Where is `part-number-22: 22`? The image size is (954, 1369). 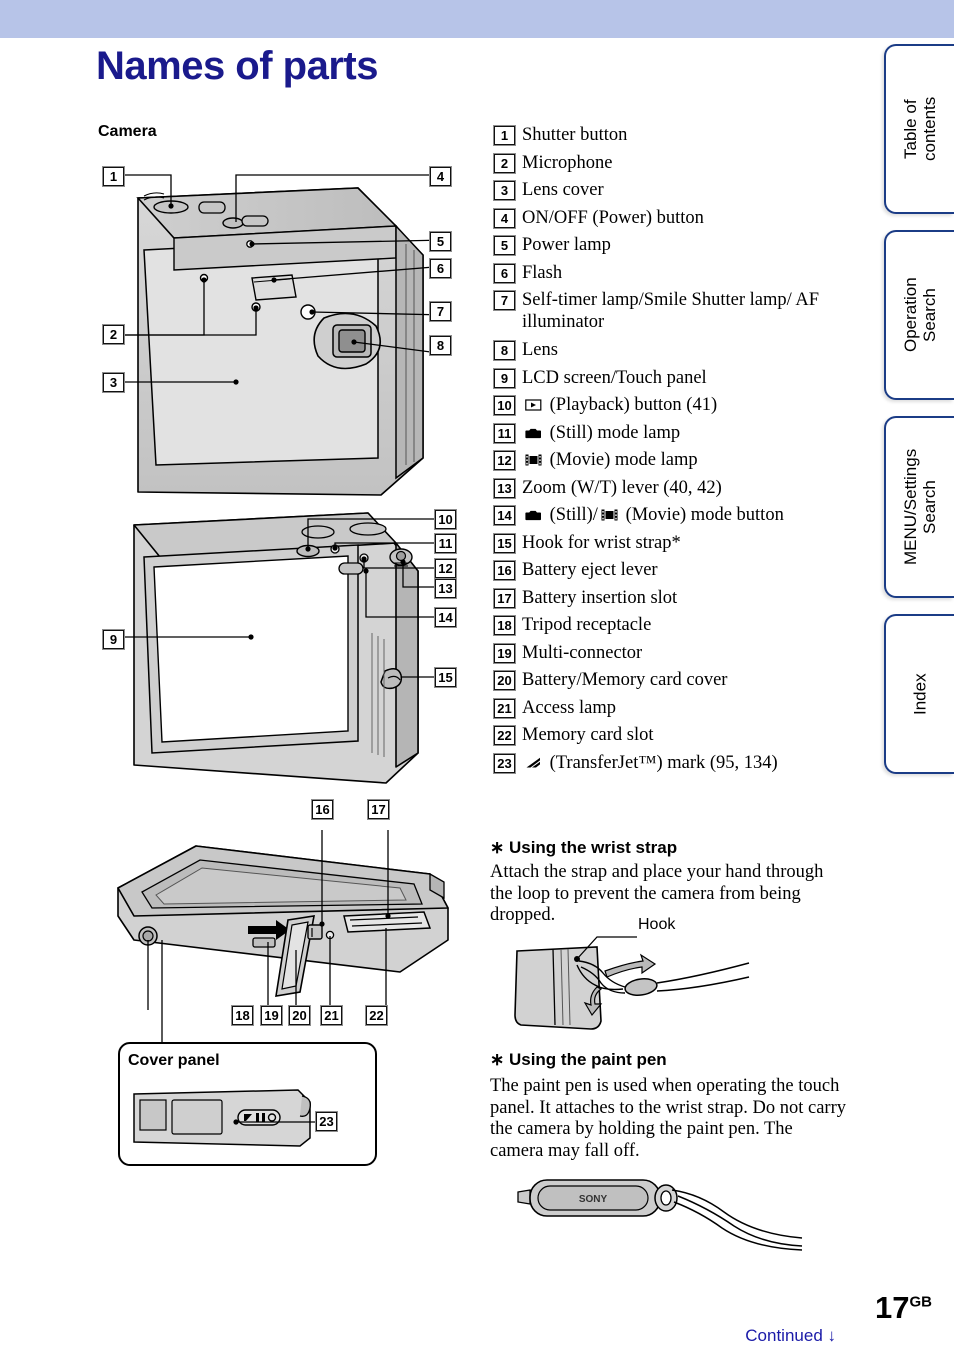
part-number-22: 22 is located at coordinates (504, 735).